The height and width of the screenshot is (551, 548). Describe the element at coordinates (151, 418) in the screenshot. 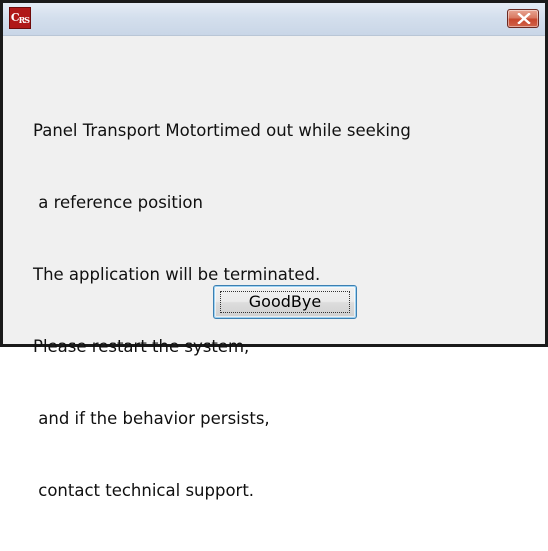

I see `message-line: and if the behavior persists,` at that location.